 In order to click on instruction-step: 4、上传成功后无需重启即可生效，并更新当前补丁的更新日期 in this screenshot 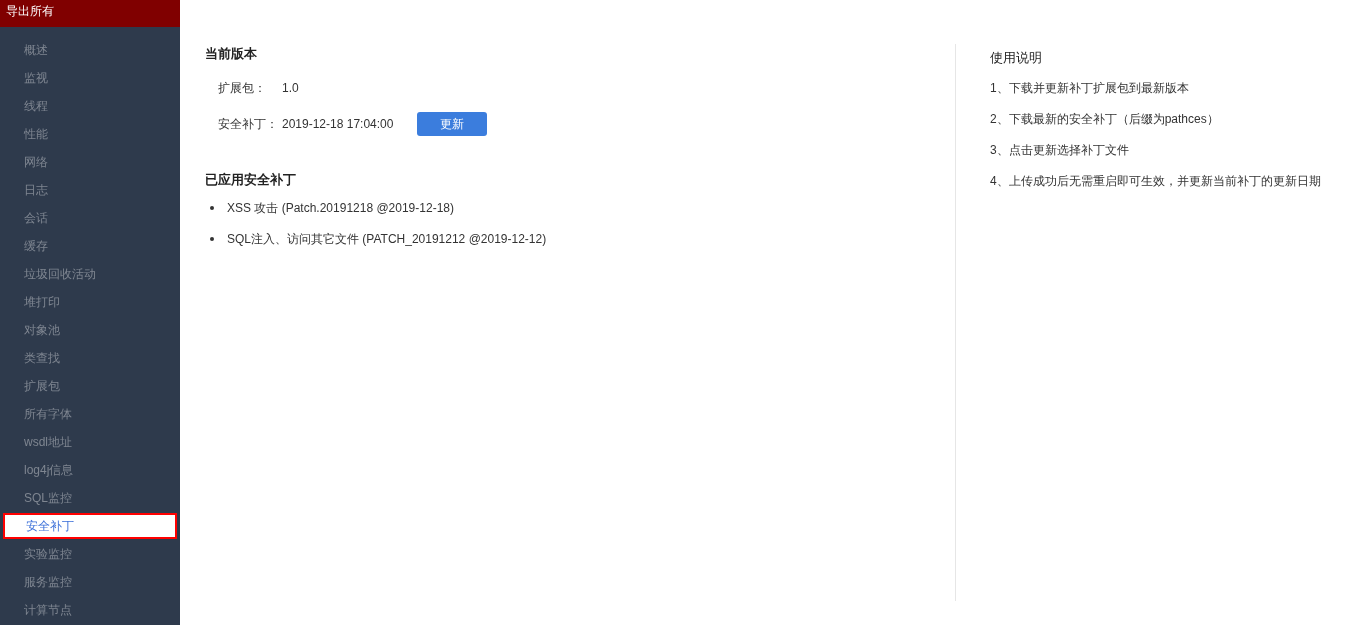, I will do `click(1155, 180)`.